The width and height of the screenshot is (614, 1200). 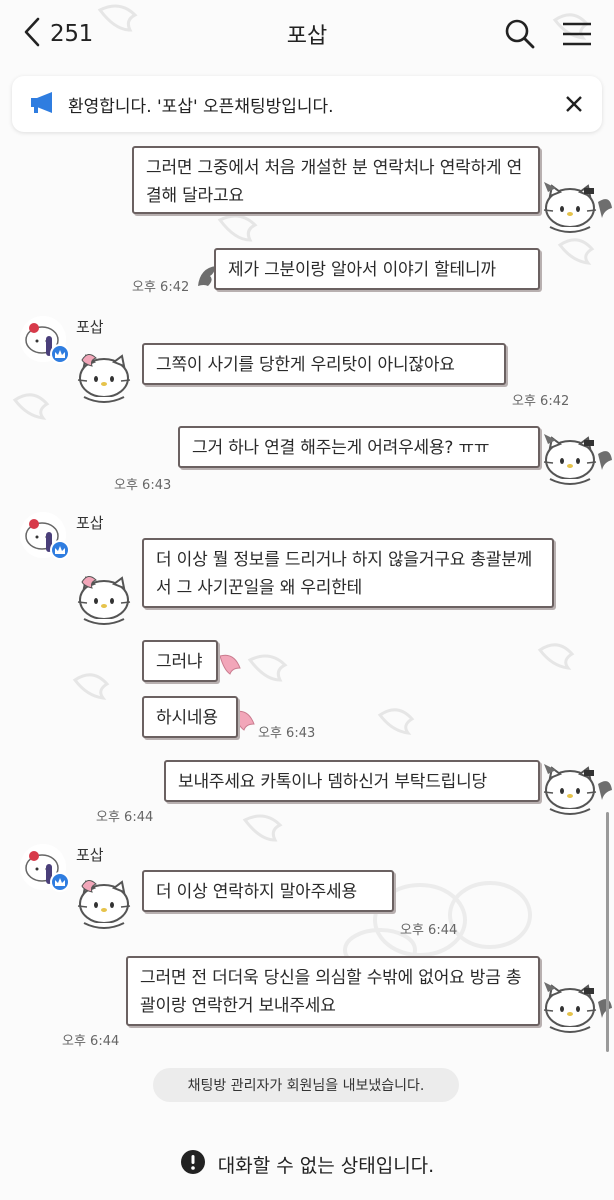 What do you see at coordinates (607, 932) in the screenshot?
I see `scrollbar` at bounding box center [607, 932].